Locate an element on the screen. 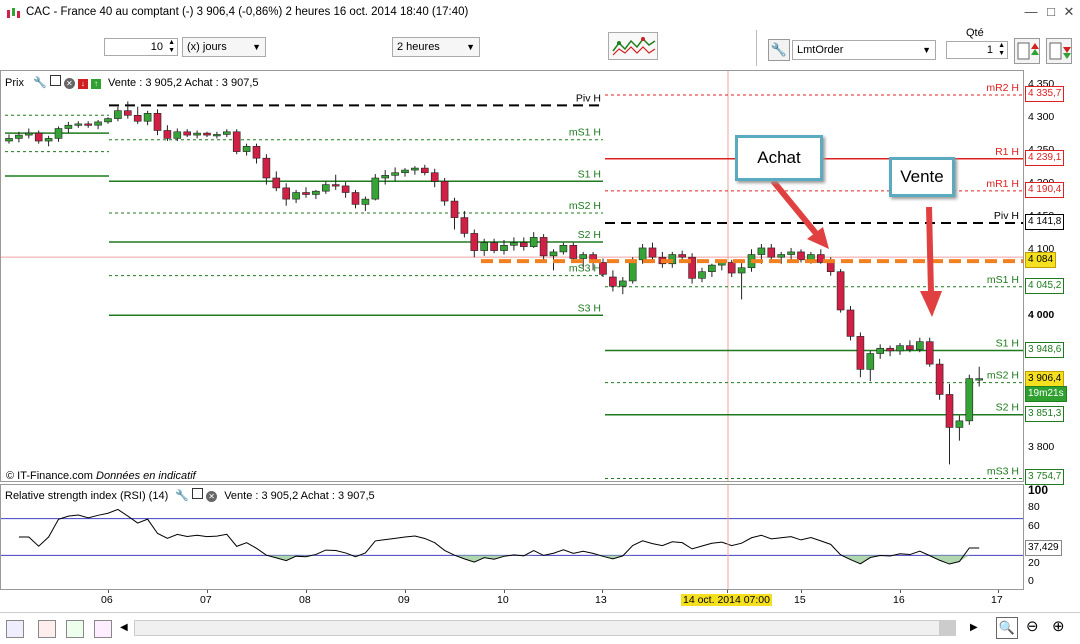  time-tick-label: 07 is located at coordinates (206, 600).